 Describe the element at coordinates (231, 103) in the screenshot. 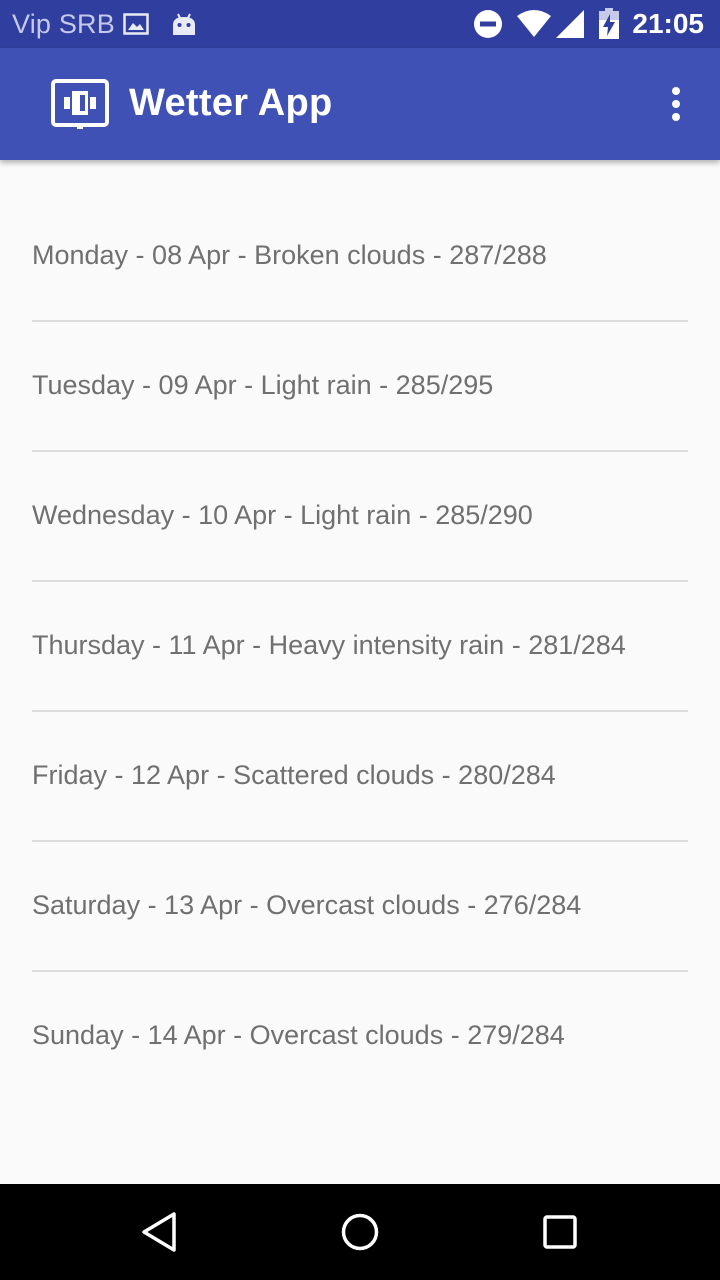

I see `app-title: Wetter App` at that location.